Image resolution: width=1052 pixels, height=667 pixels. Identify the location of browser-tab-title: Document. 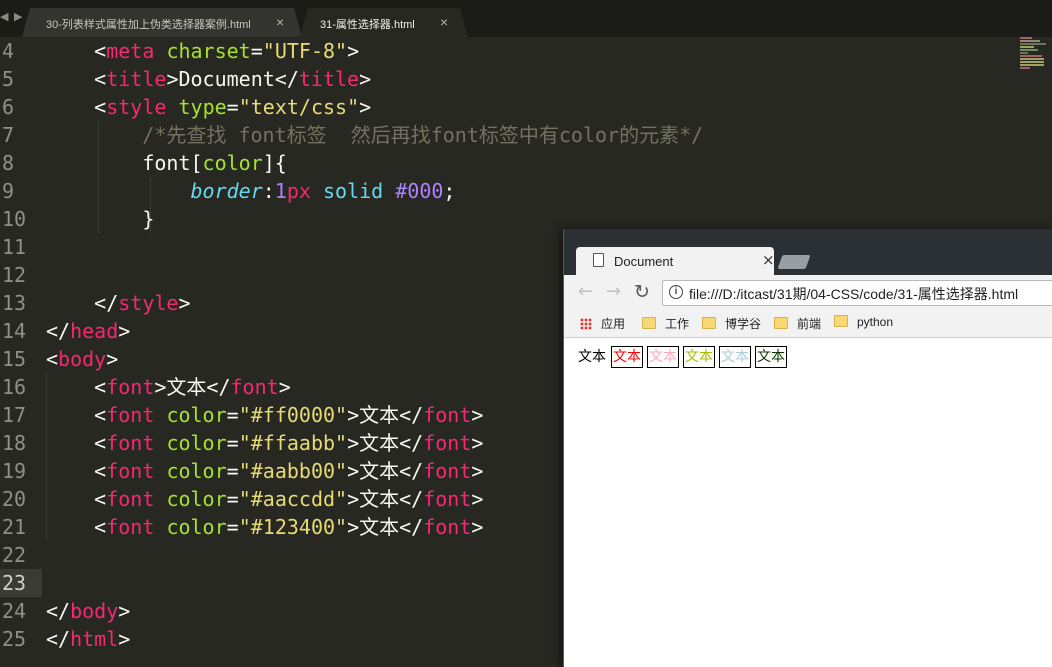
(644, 261).